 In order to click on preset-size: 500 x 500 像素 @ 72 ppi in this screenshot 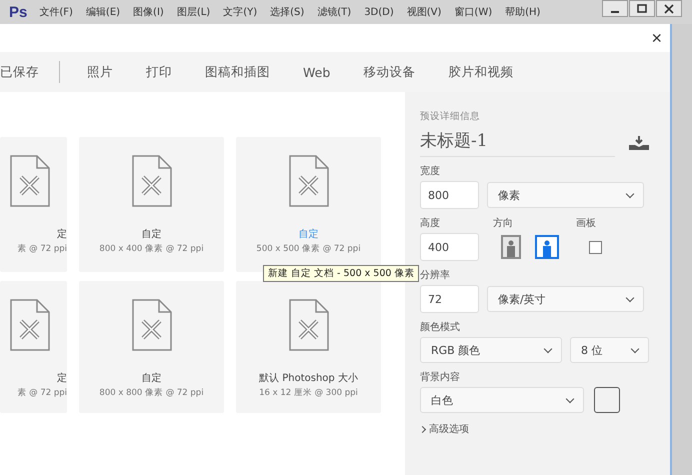, I will do `click(308, 249)`.